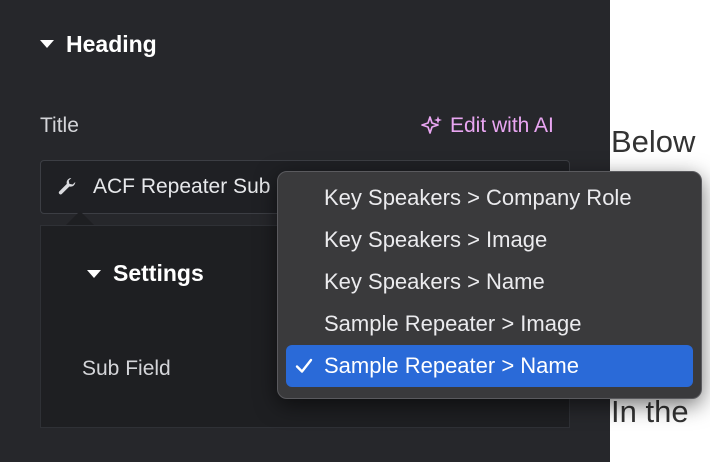 This screenshot has width=710, height=462. What do you see at coordinates (304, 365) in the screenshot?
I see `checkmark-icon` at bounding box center [304, 365].